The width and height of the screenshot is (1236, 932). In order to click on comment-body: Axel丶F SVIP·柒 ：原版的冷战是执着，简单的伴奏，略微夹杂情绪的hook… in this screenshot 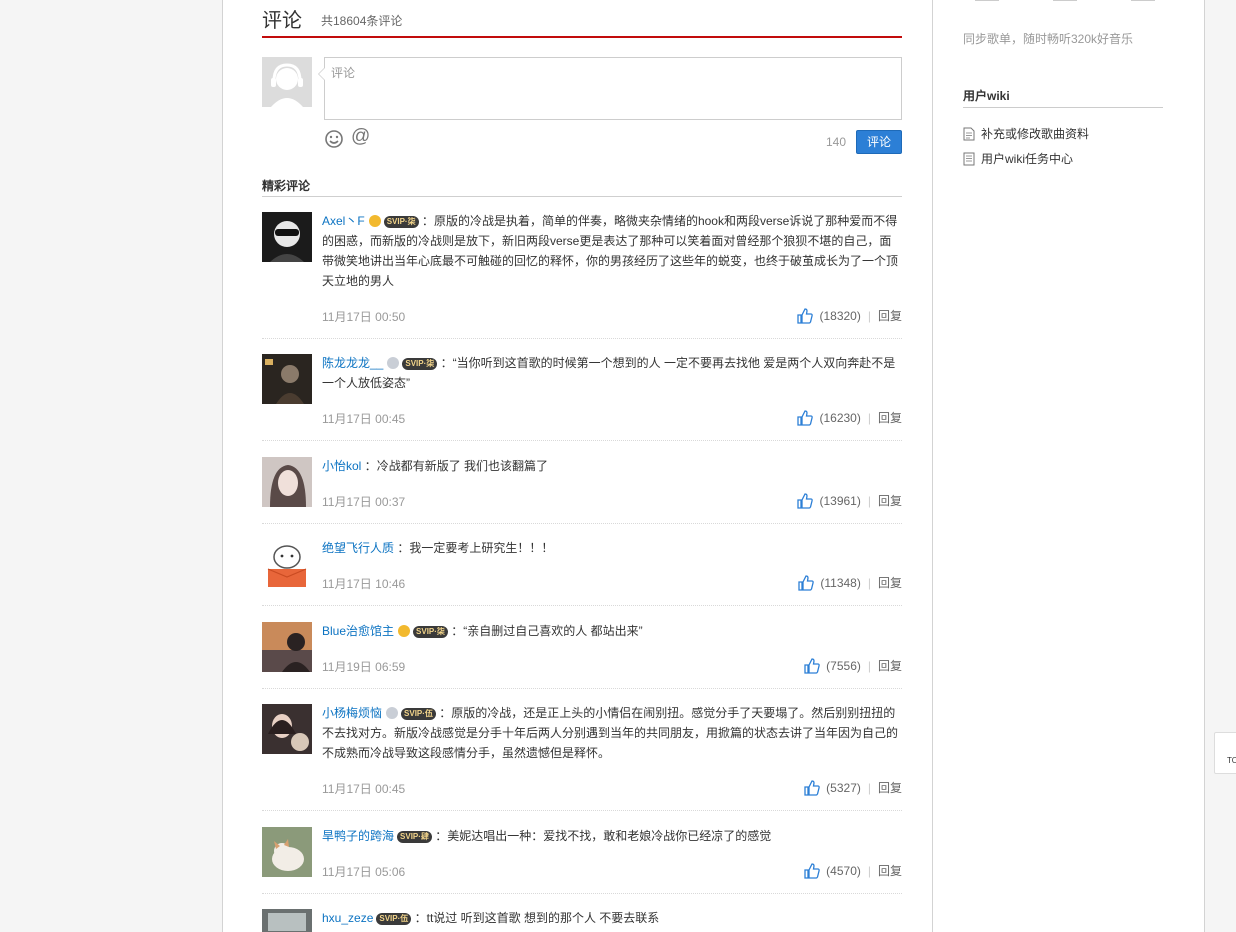, I will do `click(610, 251)`.